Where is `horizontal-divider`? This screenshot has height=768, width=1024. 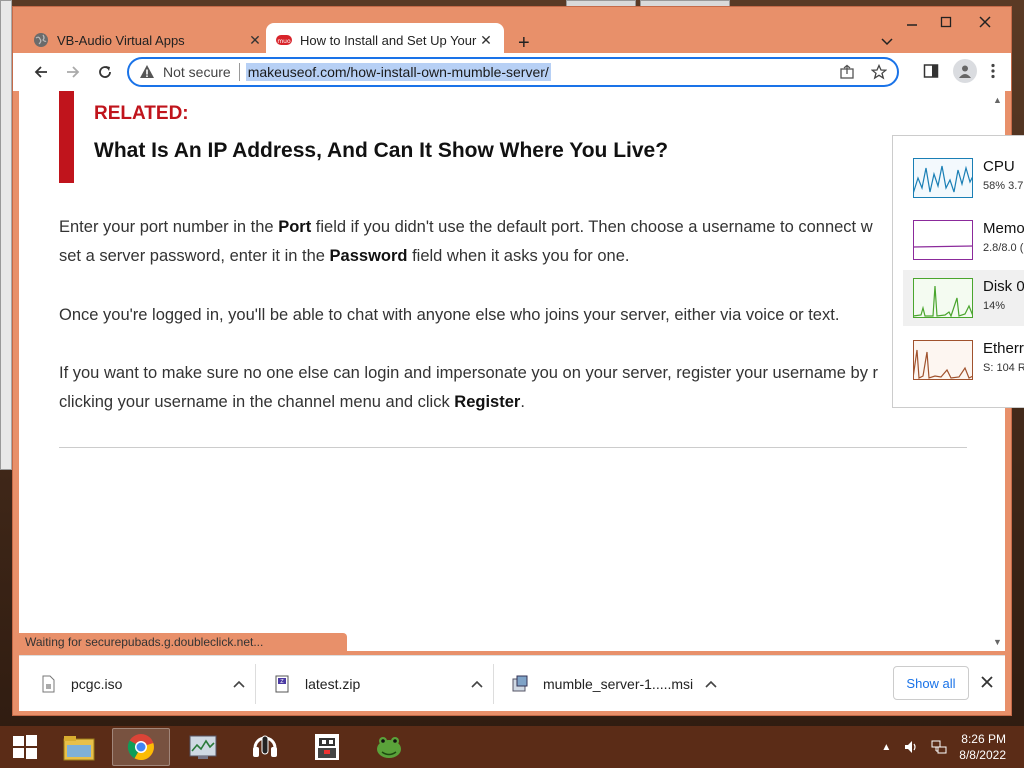 horizontal-divider is located at coordinates (513, 447).